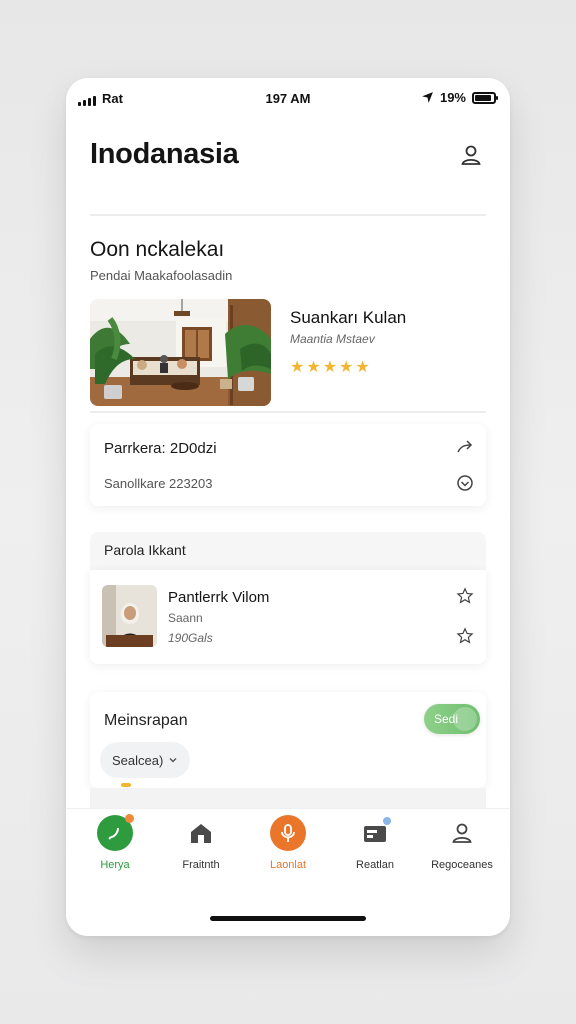 This screenshot has height=1024, width=576. What do you see at coordinates (485, 97) in the screenshot?
I see `battery-icon` at bounding box center [485, 97].